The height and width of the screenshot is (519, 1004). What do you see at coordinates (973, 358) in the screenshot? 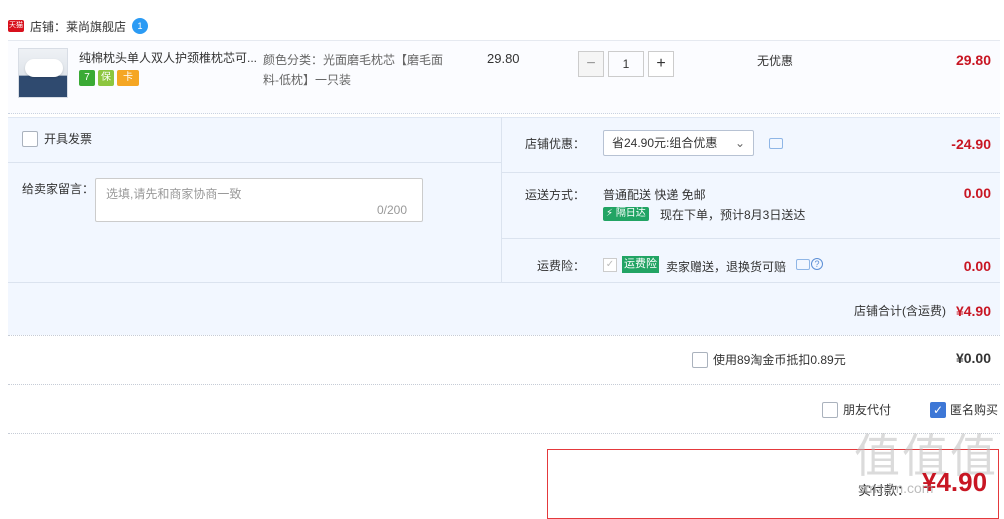
I see `coin-amount: ¥0.00` at bounding box center [973, 358].